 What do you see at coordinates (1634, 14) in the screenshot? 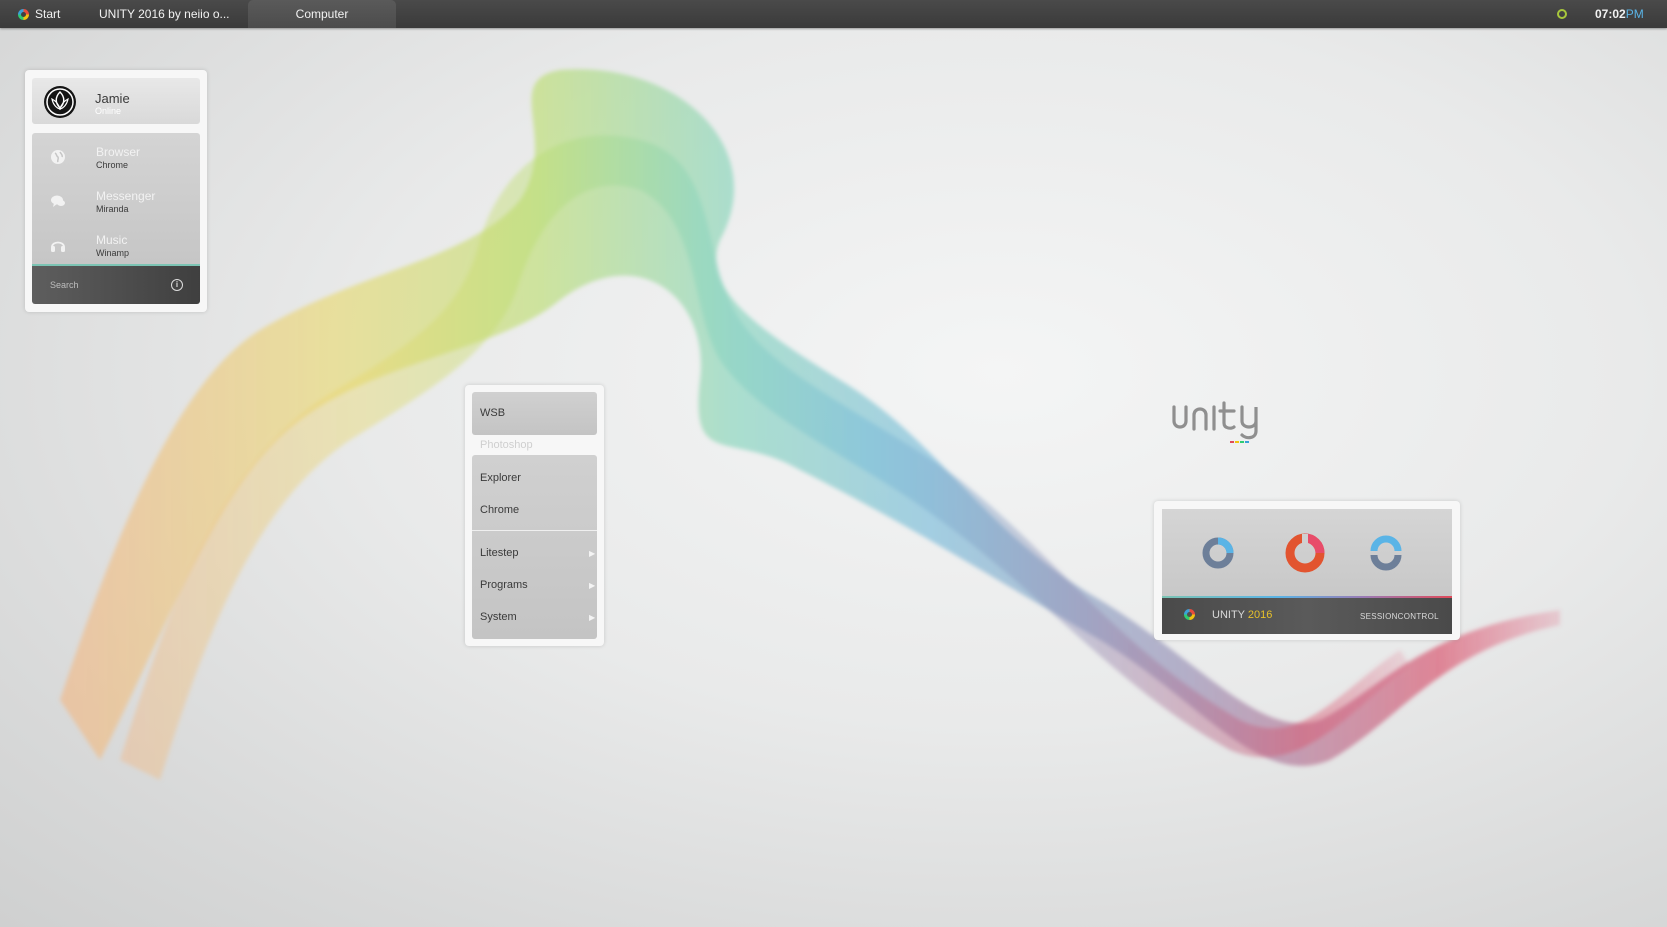
I see `clock-ampm: PM` at bounding box center [1634, 14].